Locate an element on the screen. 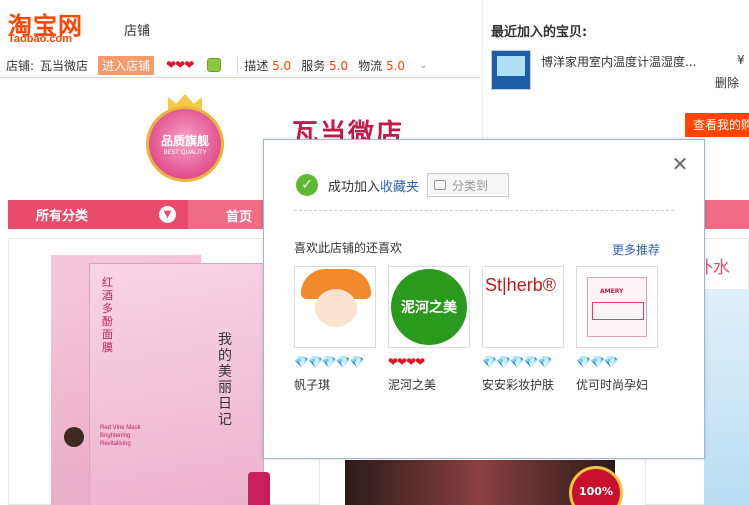 The width and height of the screenshot is (749, 505). shop-image: 泥河之美 is located at coordinates (429, 307).